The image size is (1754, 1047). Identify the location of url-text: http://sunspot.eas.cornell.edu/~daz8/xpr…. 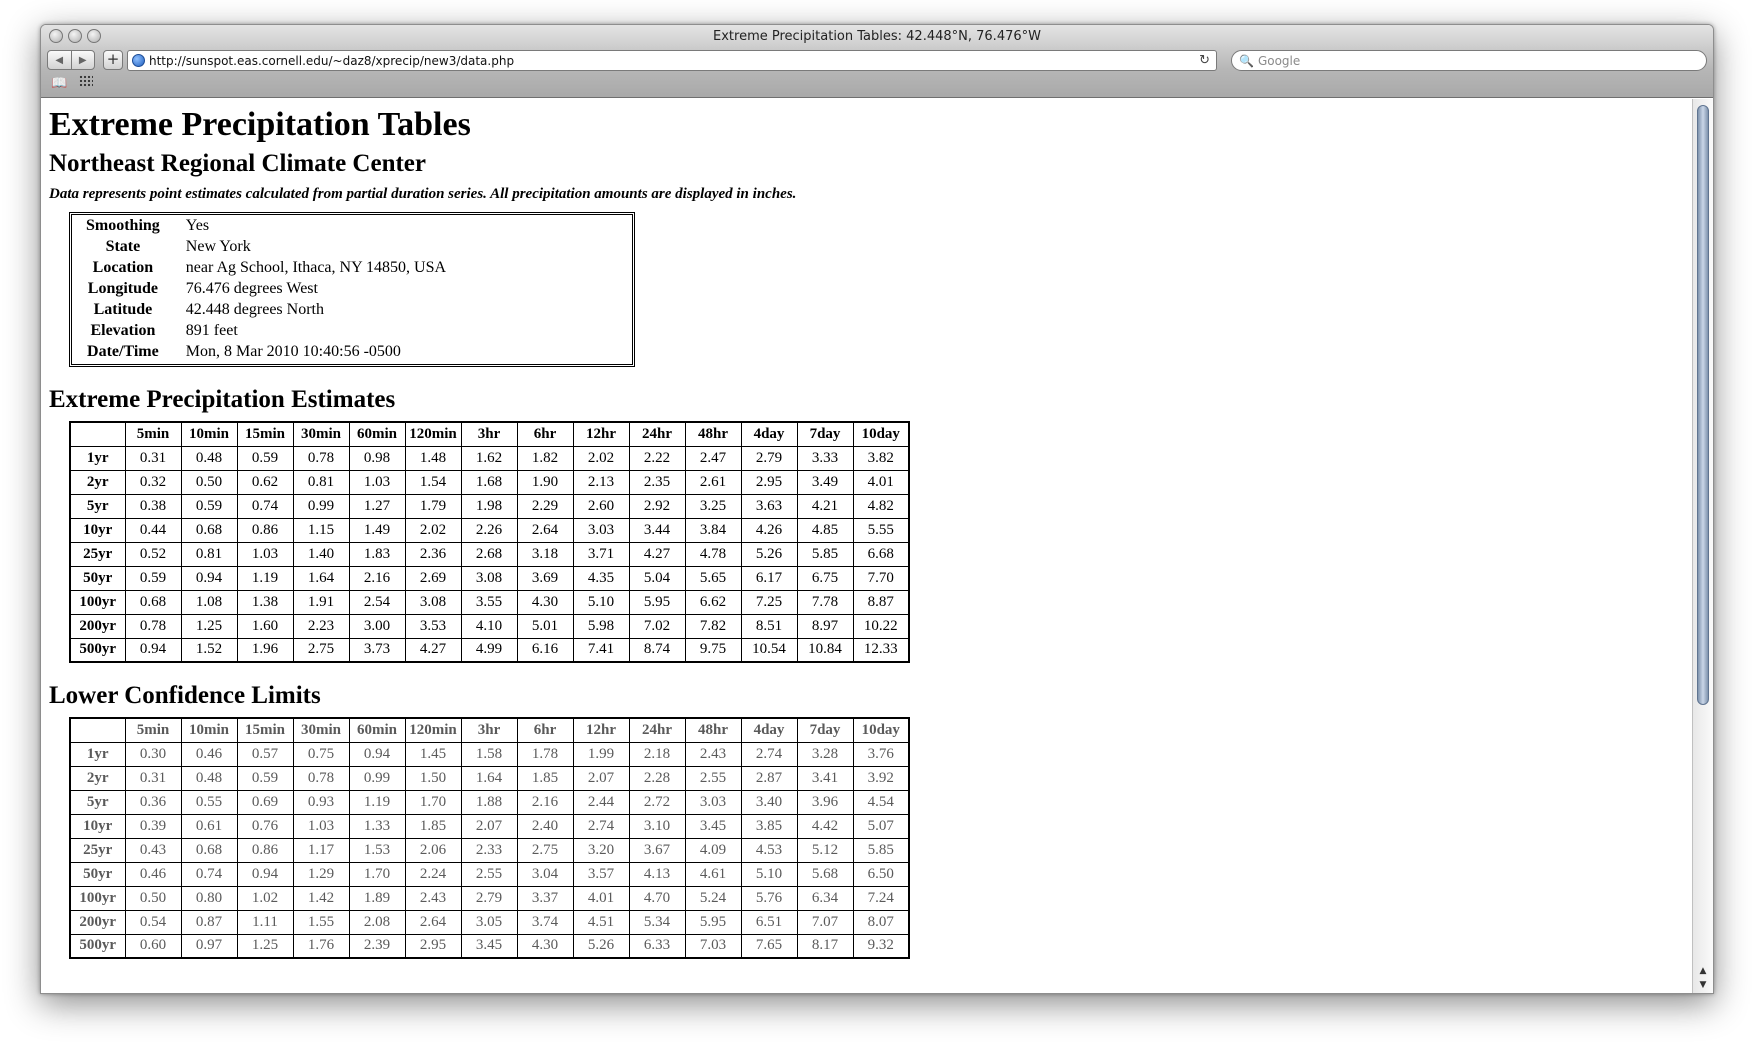
(674, 61).